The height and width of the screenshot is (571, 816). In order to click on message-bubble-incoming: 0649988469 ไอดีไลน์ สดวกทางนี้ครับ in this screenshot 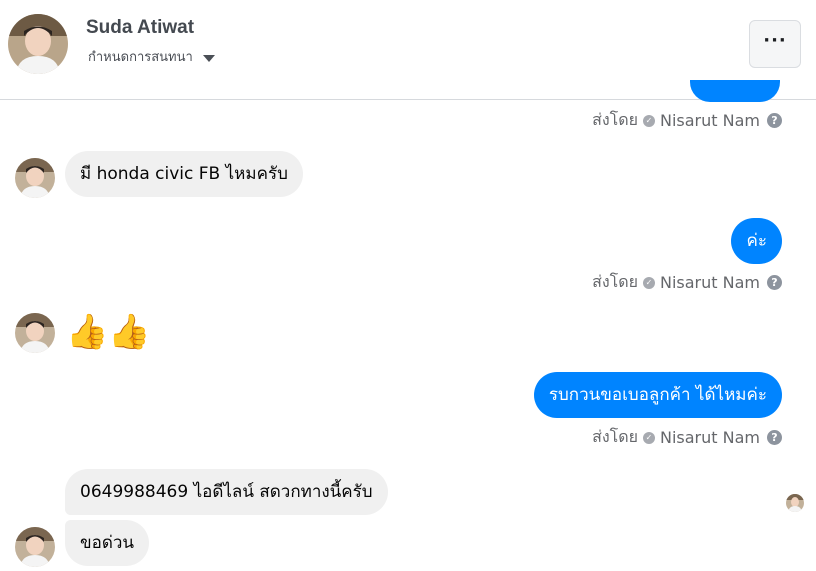, I will do `click(226, 492)`.